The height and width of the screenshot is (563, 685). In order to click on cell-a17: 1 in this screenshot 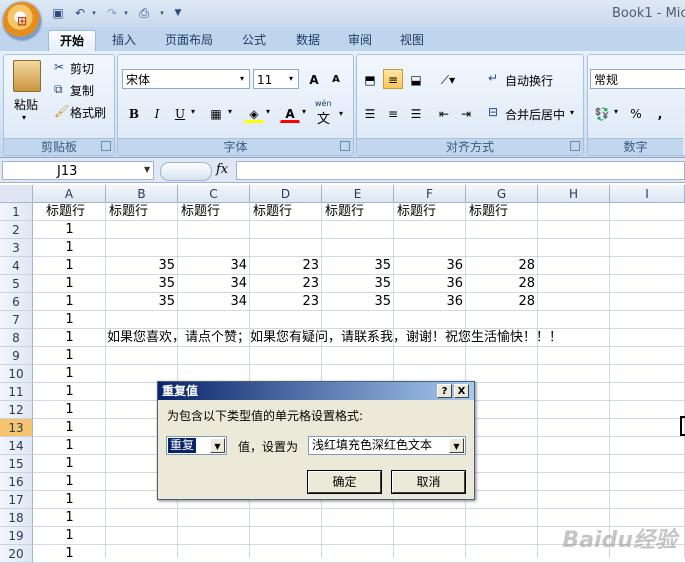, I will do `click(69, 500)`.